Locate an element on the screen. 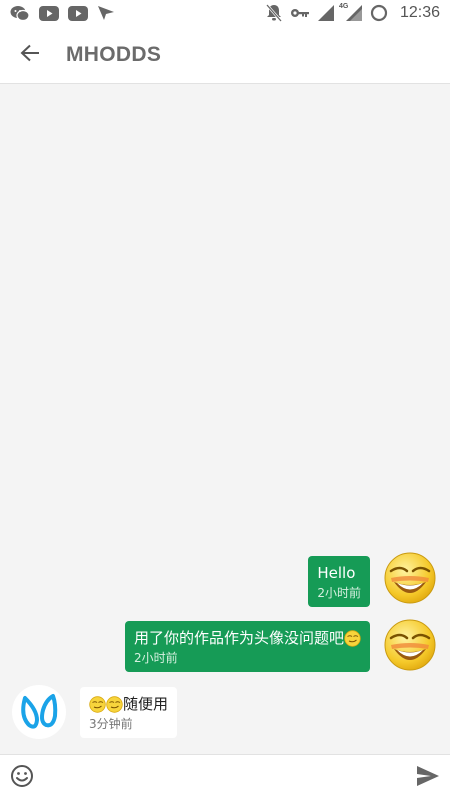 The height and width of the screenshot is (800, 450). sync-circle-icon is located at coordinates (379, 13).